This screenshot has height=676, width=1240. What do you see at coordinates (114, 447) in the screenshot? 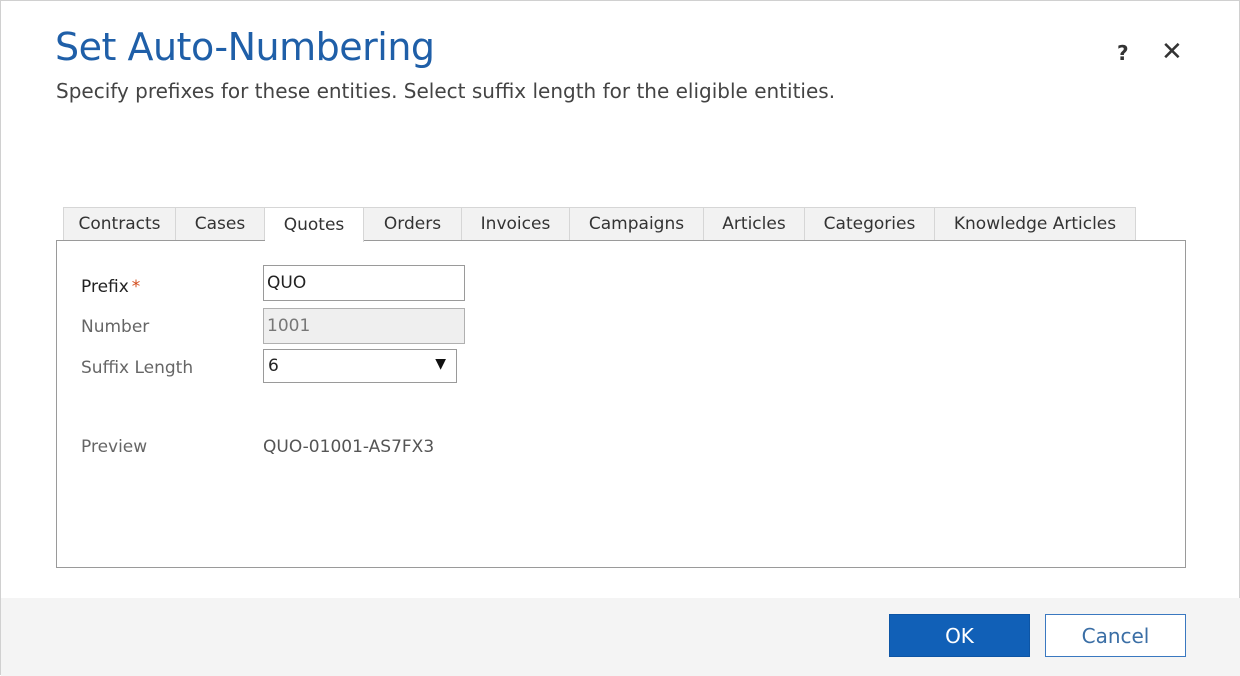
I see `preview-label: Preview` at bounding box center [114, 447].